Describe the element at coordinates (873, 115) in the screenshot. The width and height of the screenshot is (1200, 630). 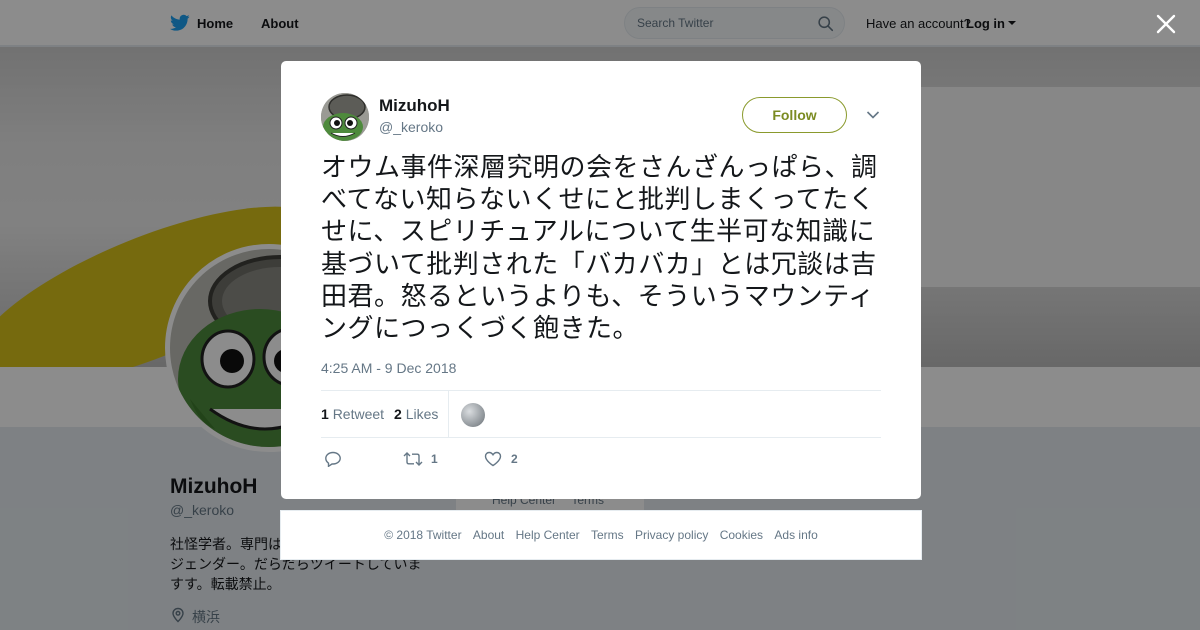
I see `chevron-down-icon` at that location.